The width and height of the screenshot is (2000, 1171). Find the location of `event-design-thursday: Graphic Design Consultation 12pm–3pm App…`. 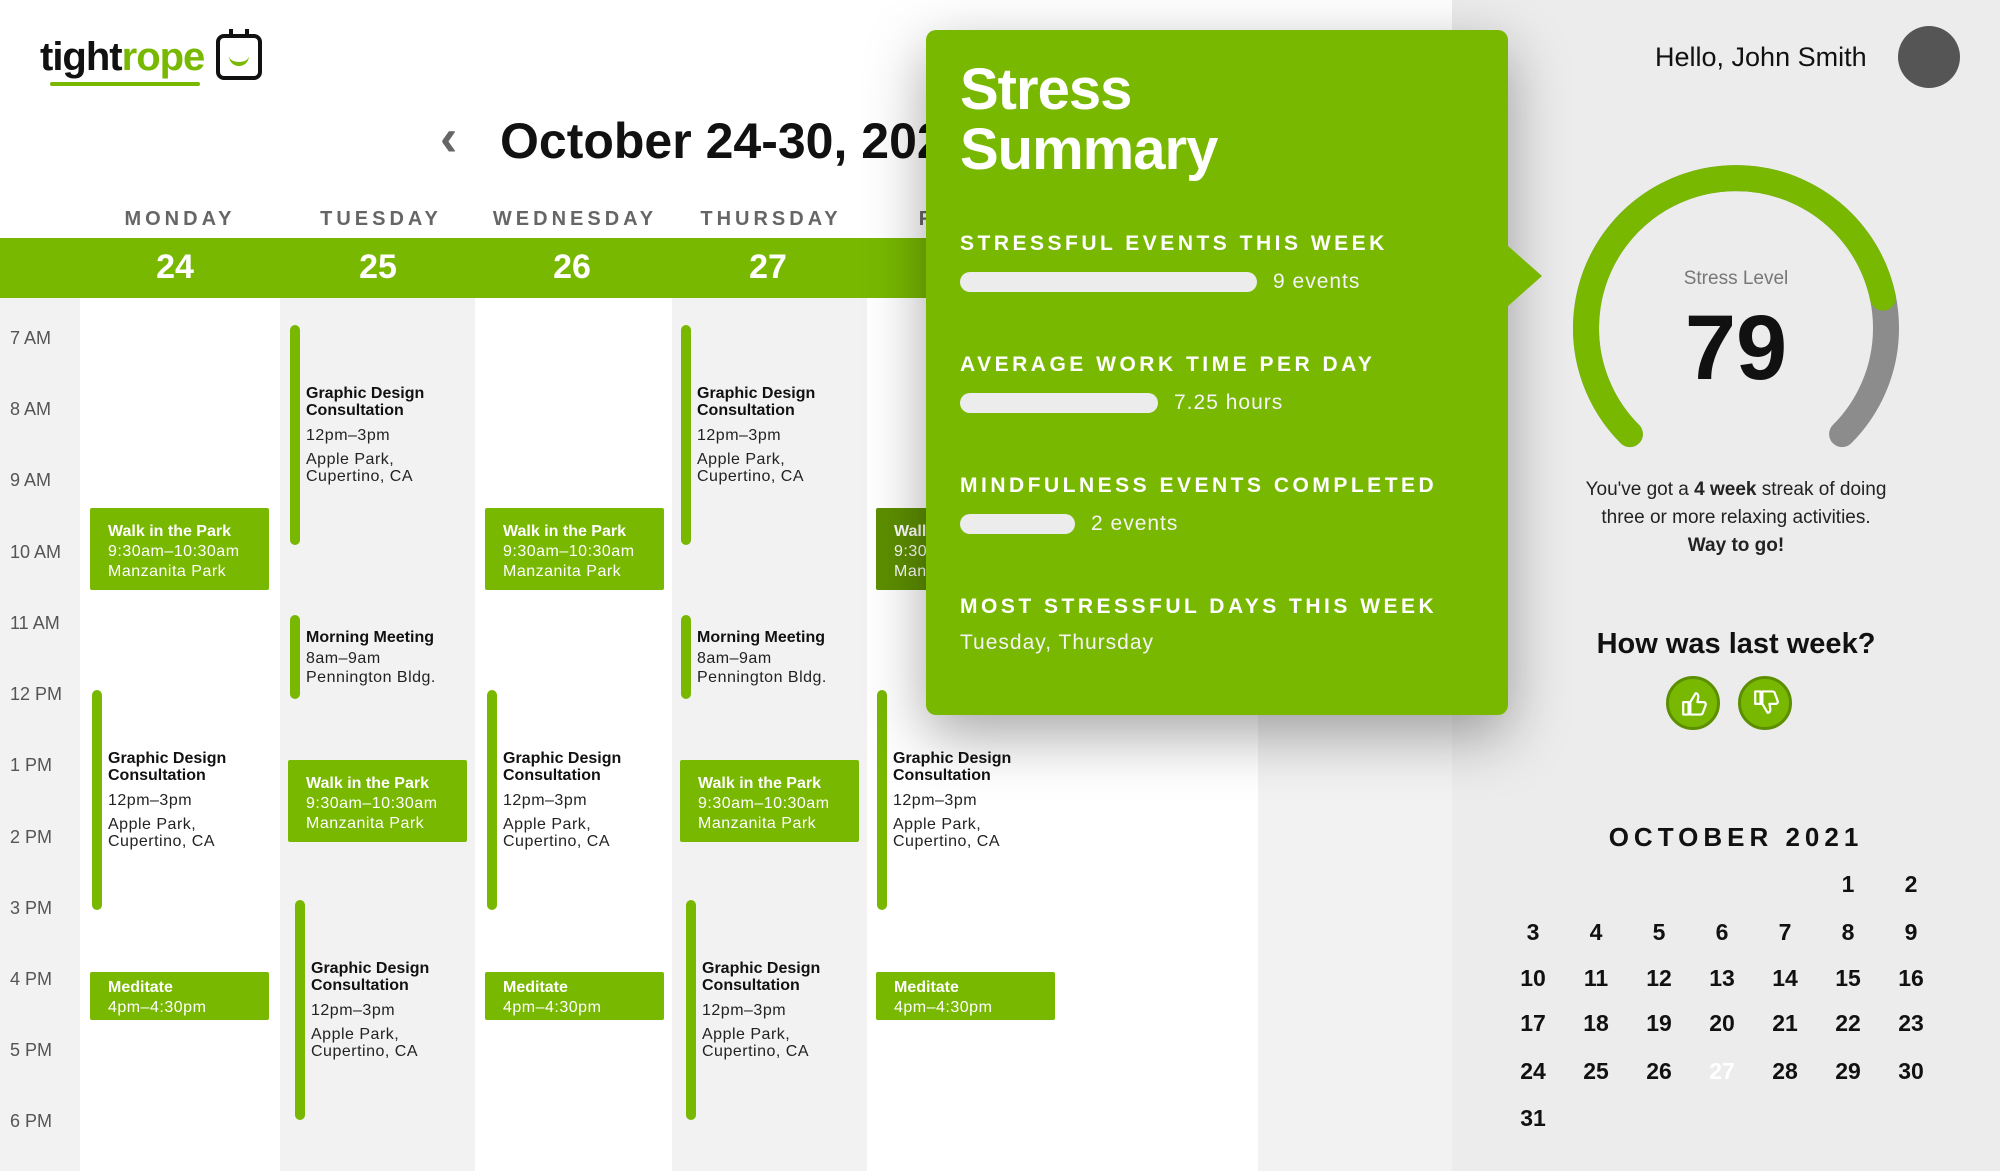

event-design-thursday: Graphic Design Consultation 12pm–3pm App… is located at coordinates (771, 435).